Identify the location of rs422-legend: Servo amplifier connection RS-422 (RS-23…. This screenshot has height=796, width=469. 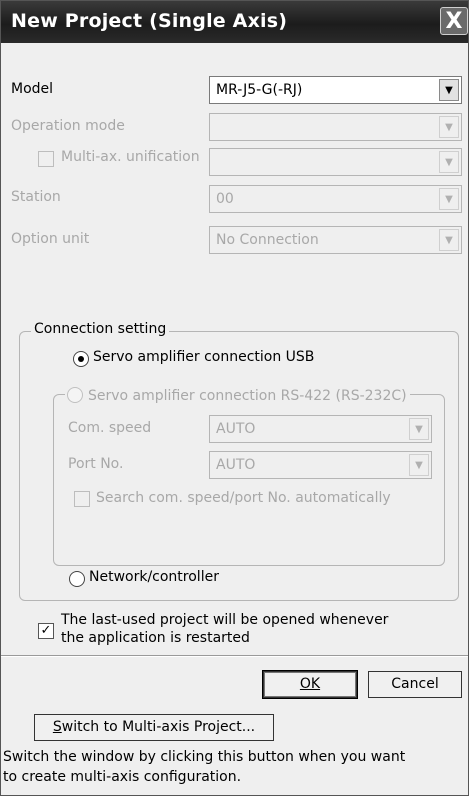
(237, 394).